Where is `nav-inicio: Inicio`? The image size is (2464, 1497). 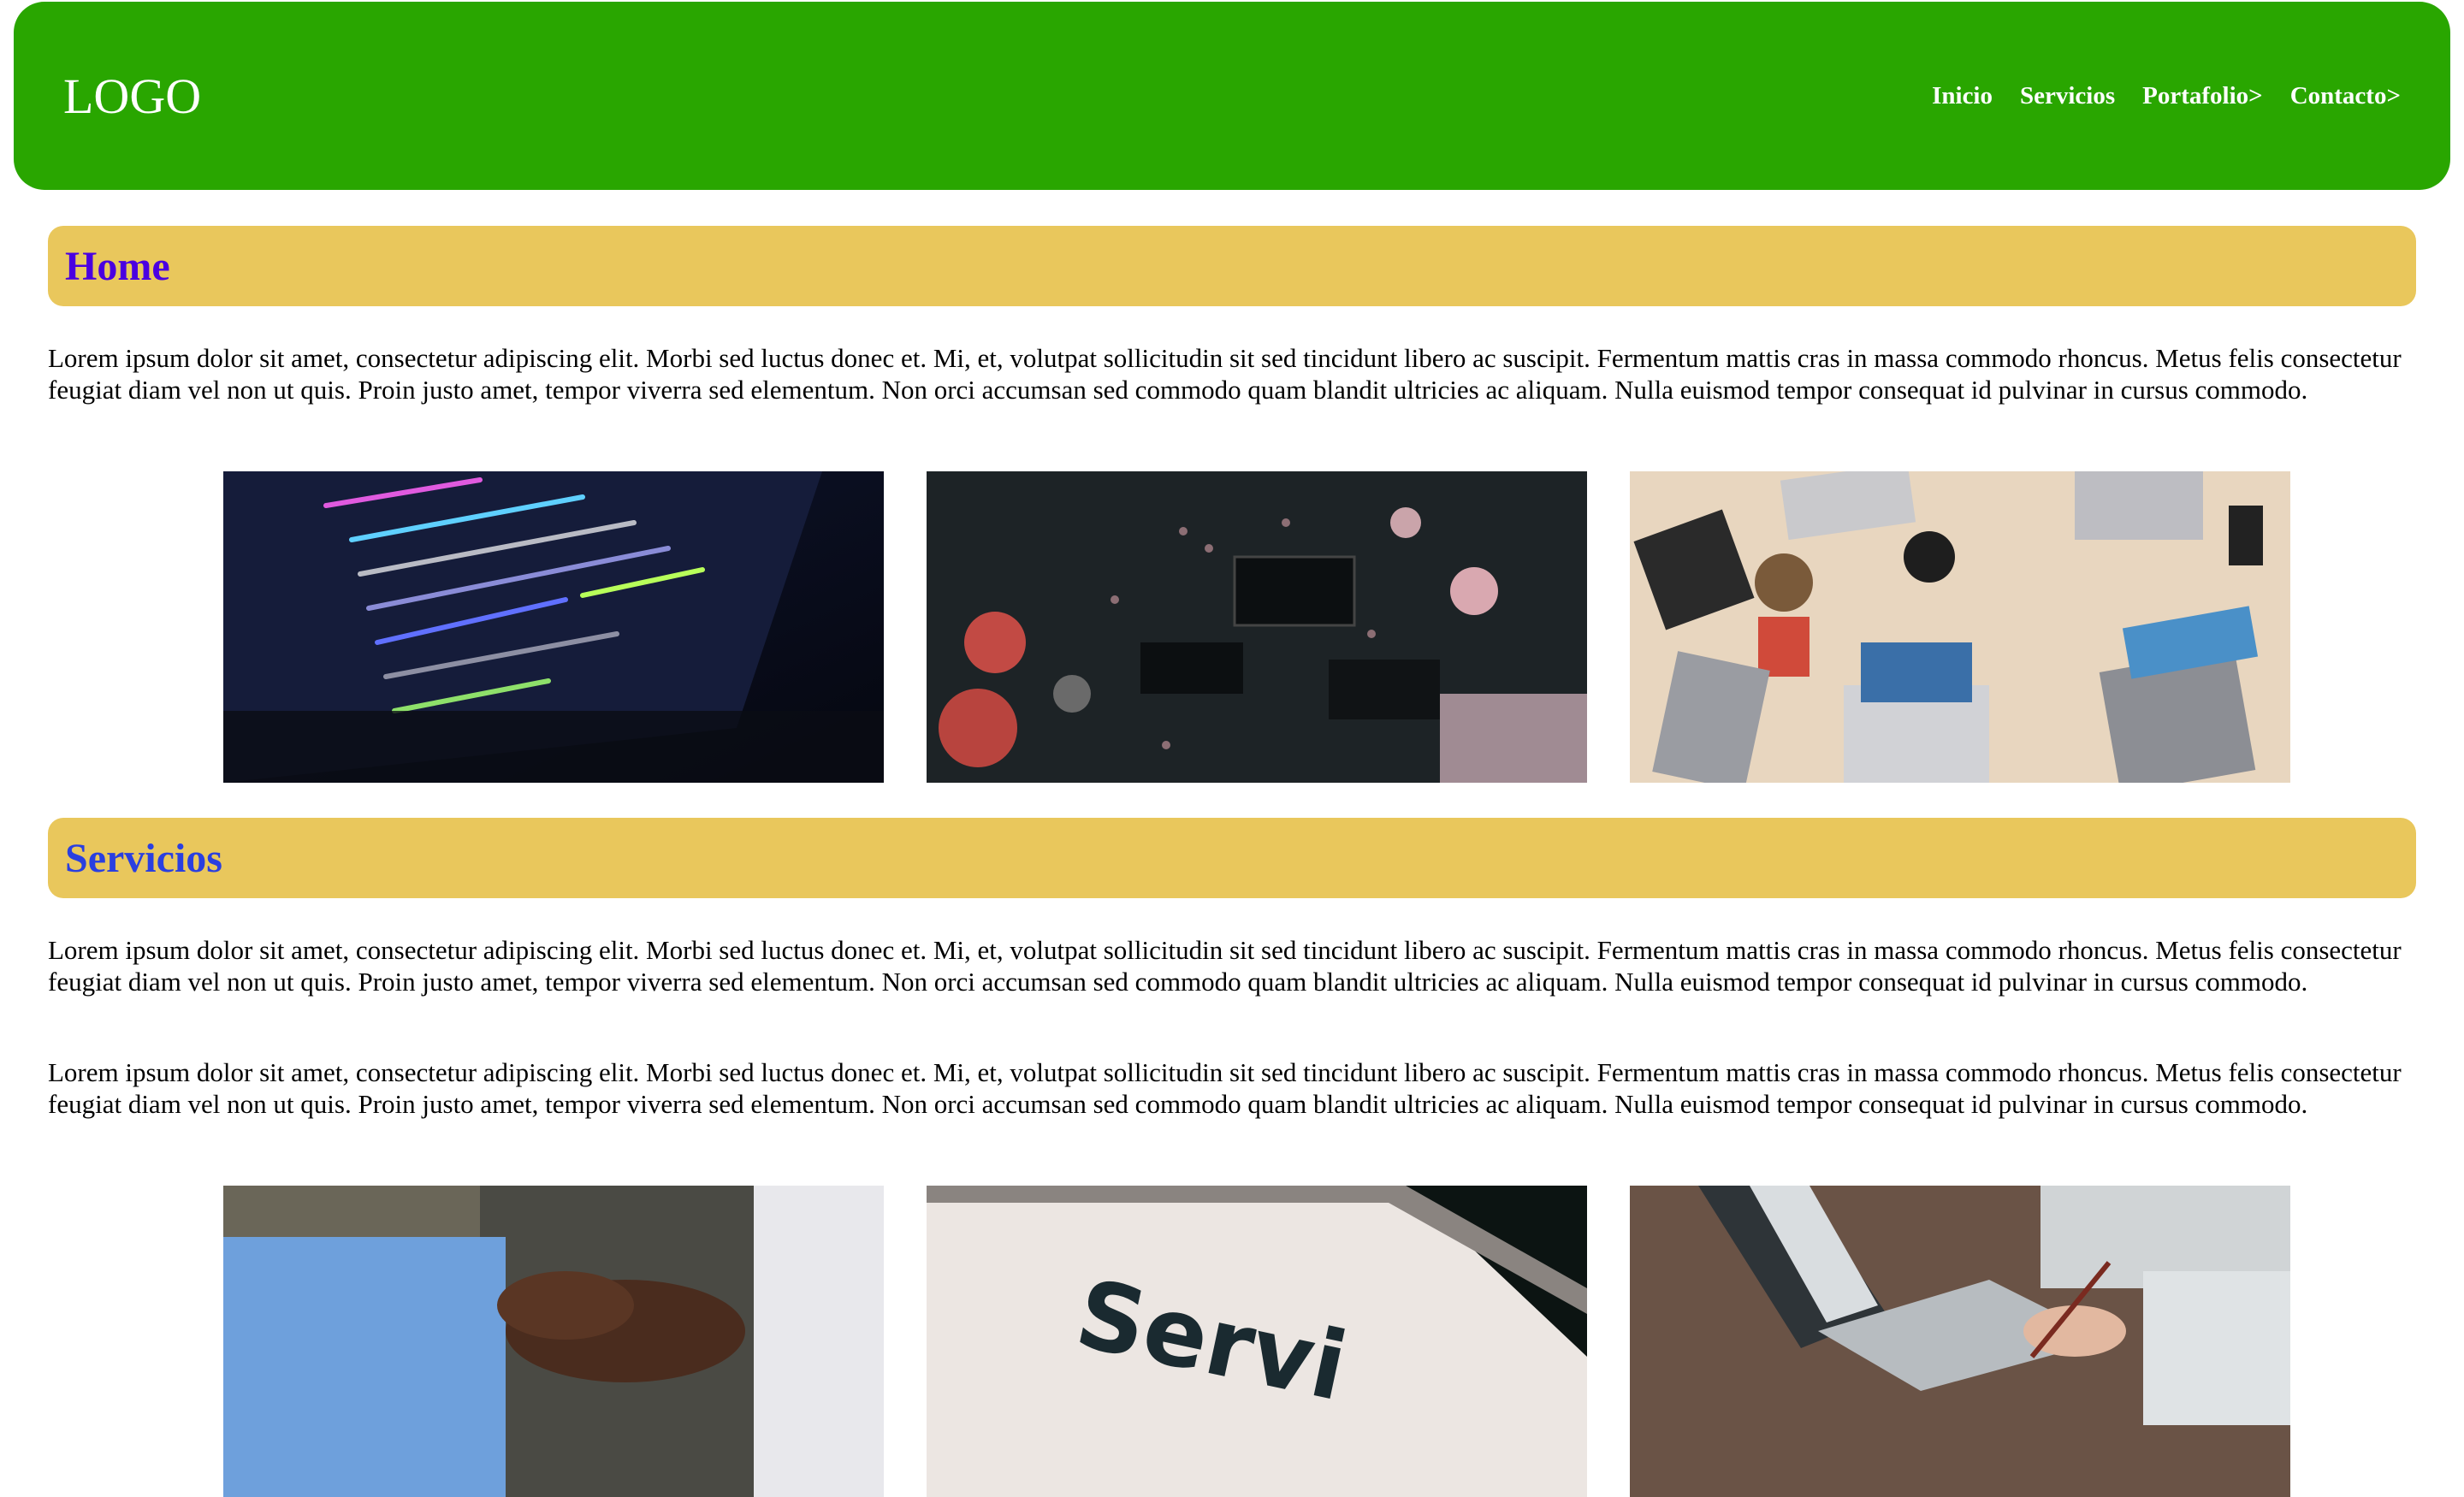
nav-inicio: Inicio is located at coordinates (1962, 96).